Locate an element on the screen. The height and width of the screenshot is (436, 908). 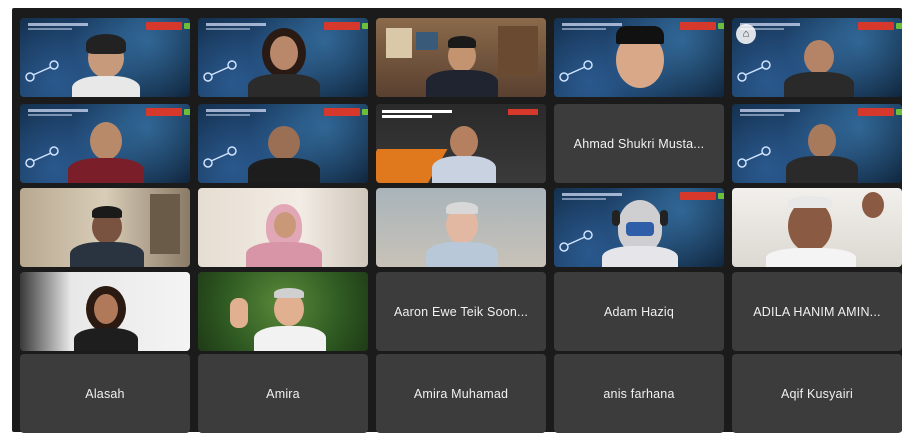
participant-name: Aqif Kusyairi is located at coordinates (817, 393).